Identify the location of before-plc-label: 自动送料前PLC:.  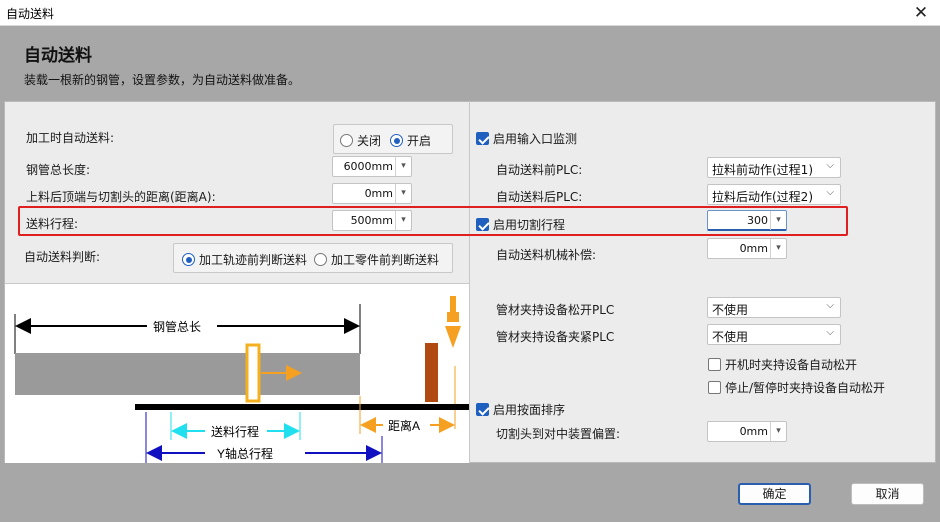
(539, 170).